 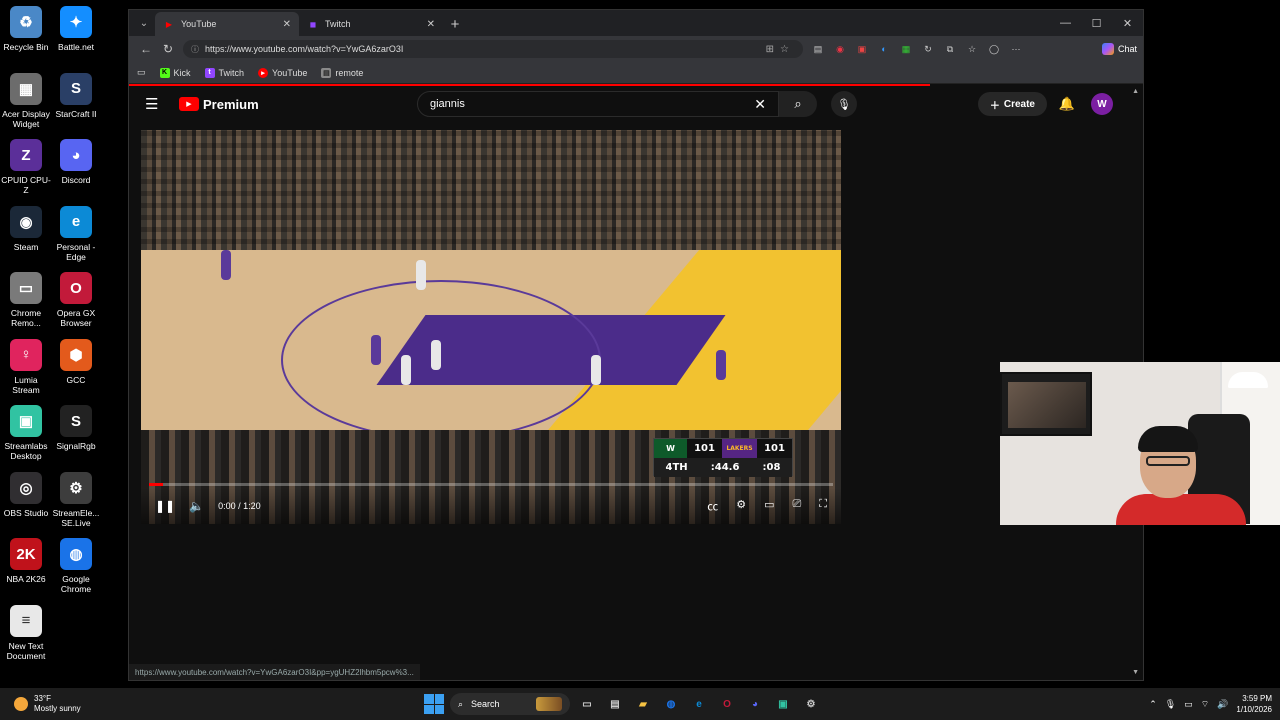 What do you see at coordinates (1135, 91) in the screenshot?
I see `scroll-up-arrow-icon: ▲` at bounding box center [1135, 91].